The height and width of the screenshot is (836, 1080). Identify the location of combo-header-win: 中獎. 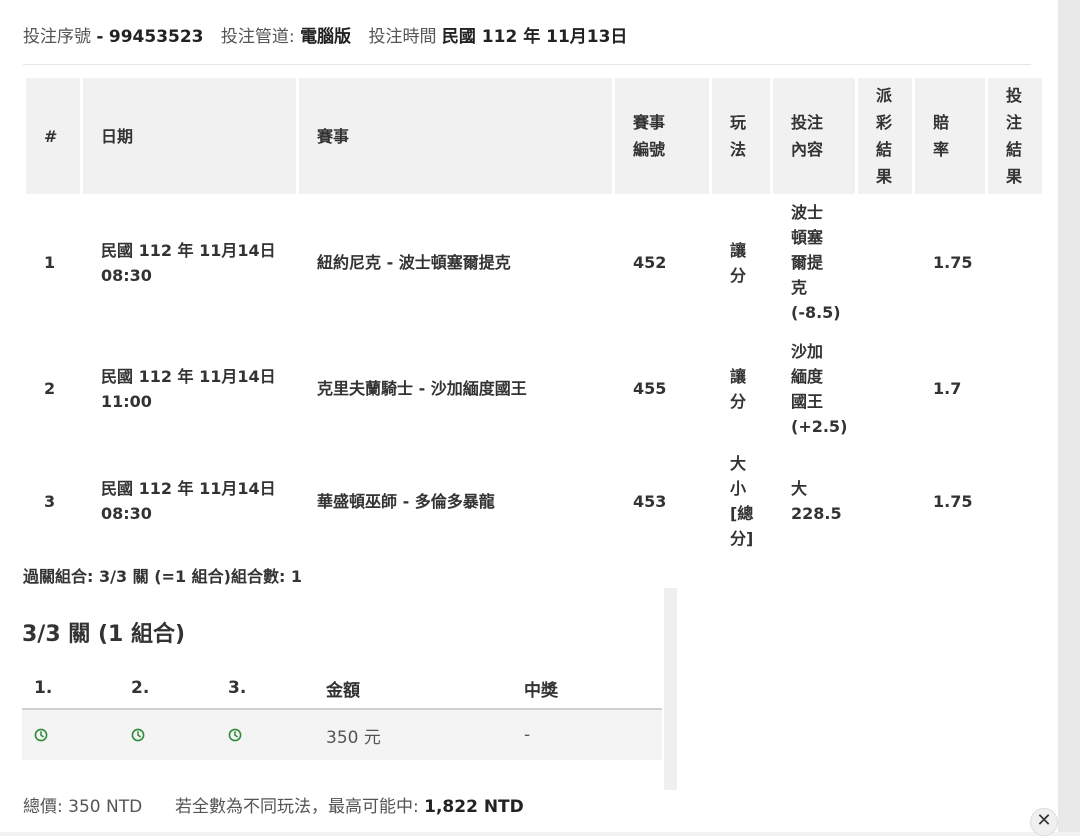
(541, 690).